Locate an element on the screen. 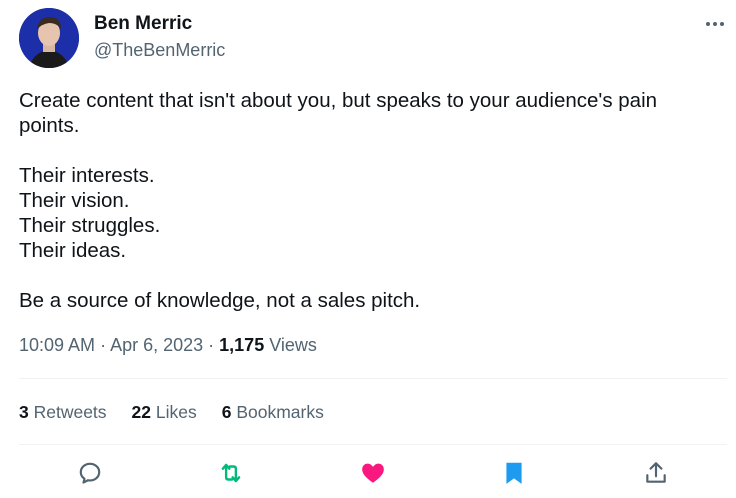  retweet-icon is located at coordinates (231, 473).